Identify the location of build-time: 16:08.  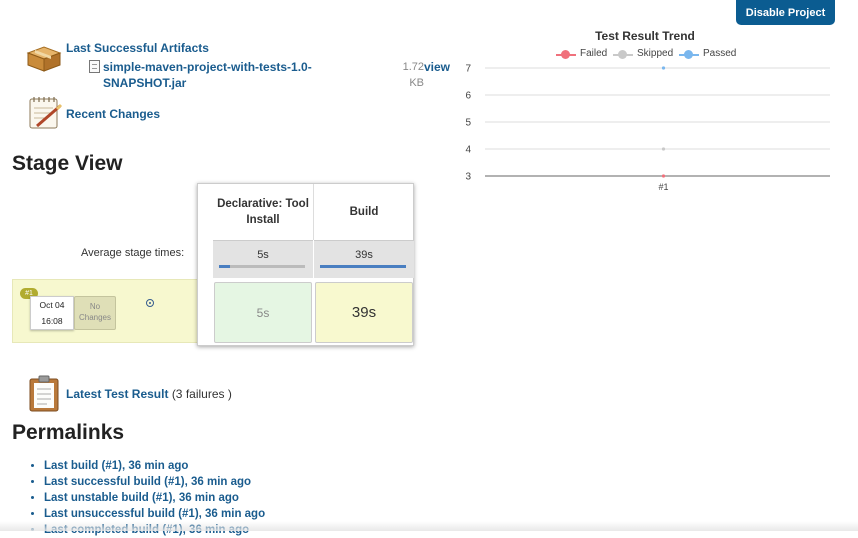
(52, 321).